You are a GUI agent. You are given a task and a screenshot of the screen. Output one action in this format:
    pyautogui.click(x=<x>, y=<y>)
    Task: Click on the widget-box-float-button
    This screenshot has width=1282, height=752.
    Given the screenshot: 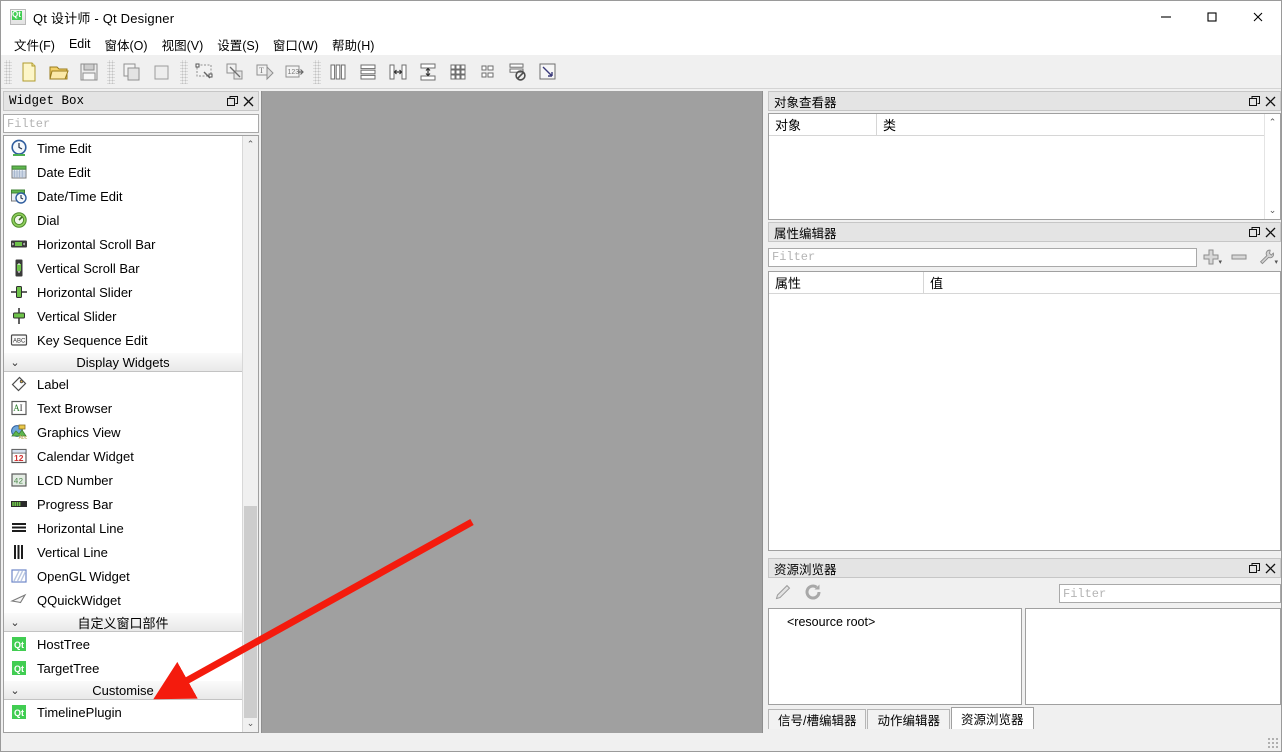 What is the action you would take?
    pyautogui.click(x=232, y=101)
    